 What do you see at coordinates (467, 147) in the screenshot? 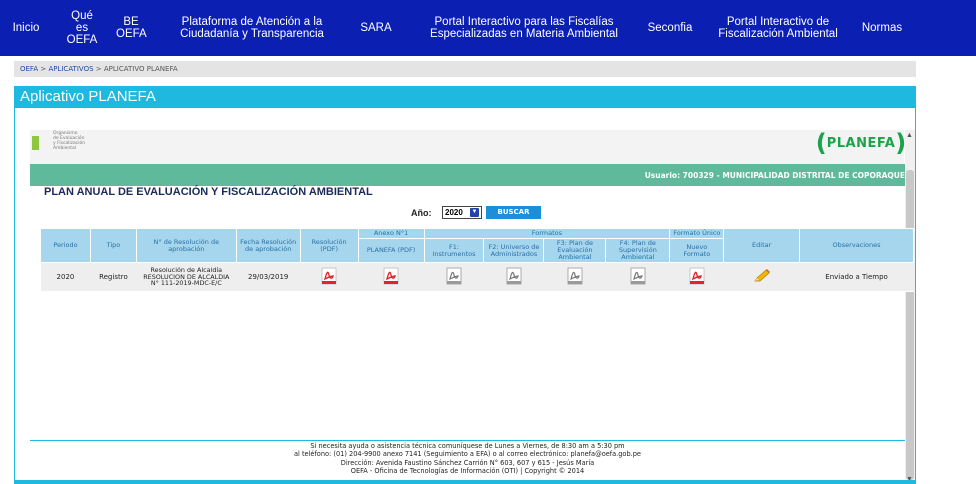
I see `logo-banner` at bounding box center [467, 147].